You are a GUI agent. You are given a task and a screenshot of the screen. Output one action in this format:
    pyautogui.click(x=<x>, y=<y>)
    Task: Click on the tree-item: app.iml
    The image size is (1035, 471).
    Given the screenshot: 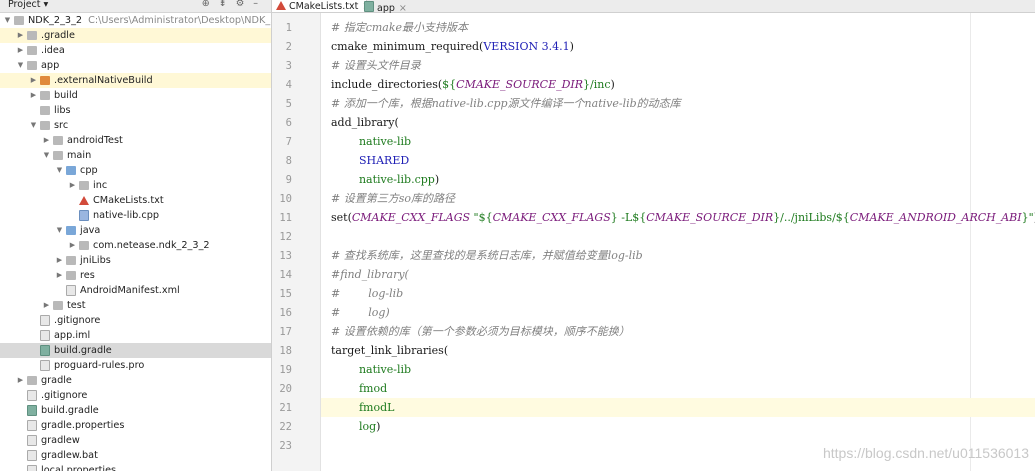 What is the action you would take?
    pyautogui.click(x=135, y=335)
    